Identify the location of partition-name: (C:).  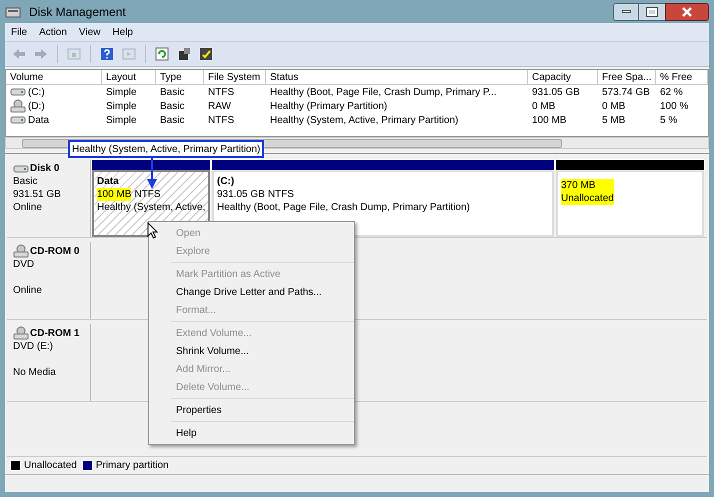
(226, 181).